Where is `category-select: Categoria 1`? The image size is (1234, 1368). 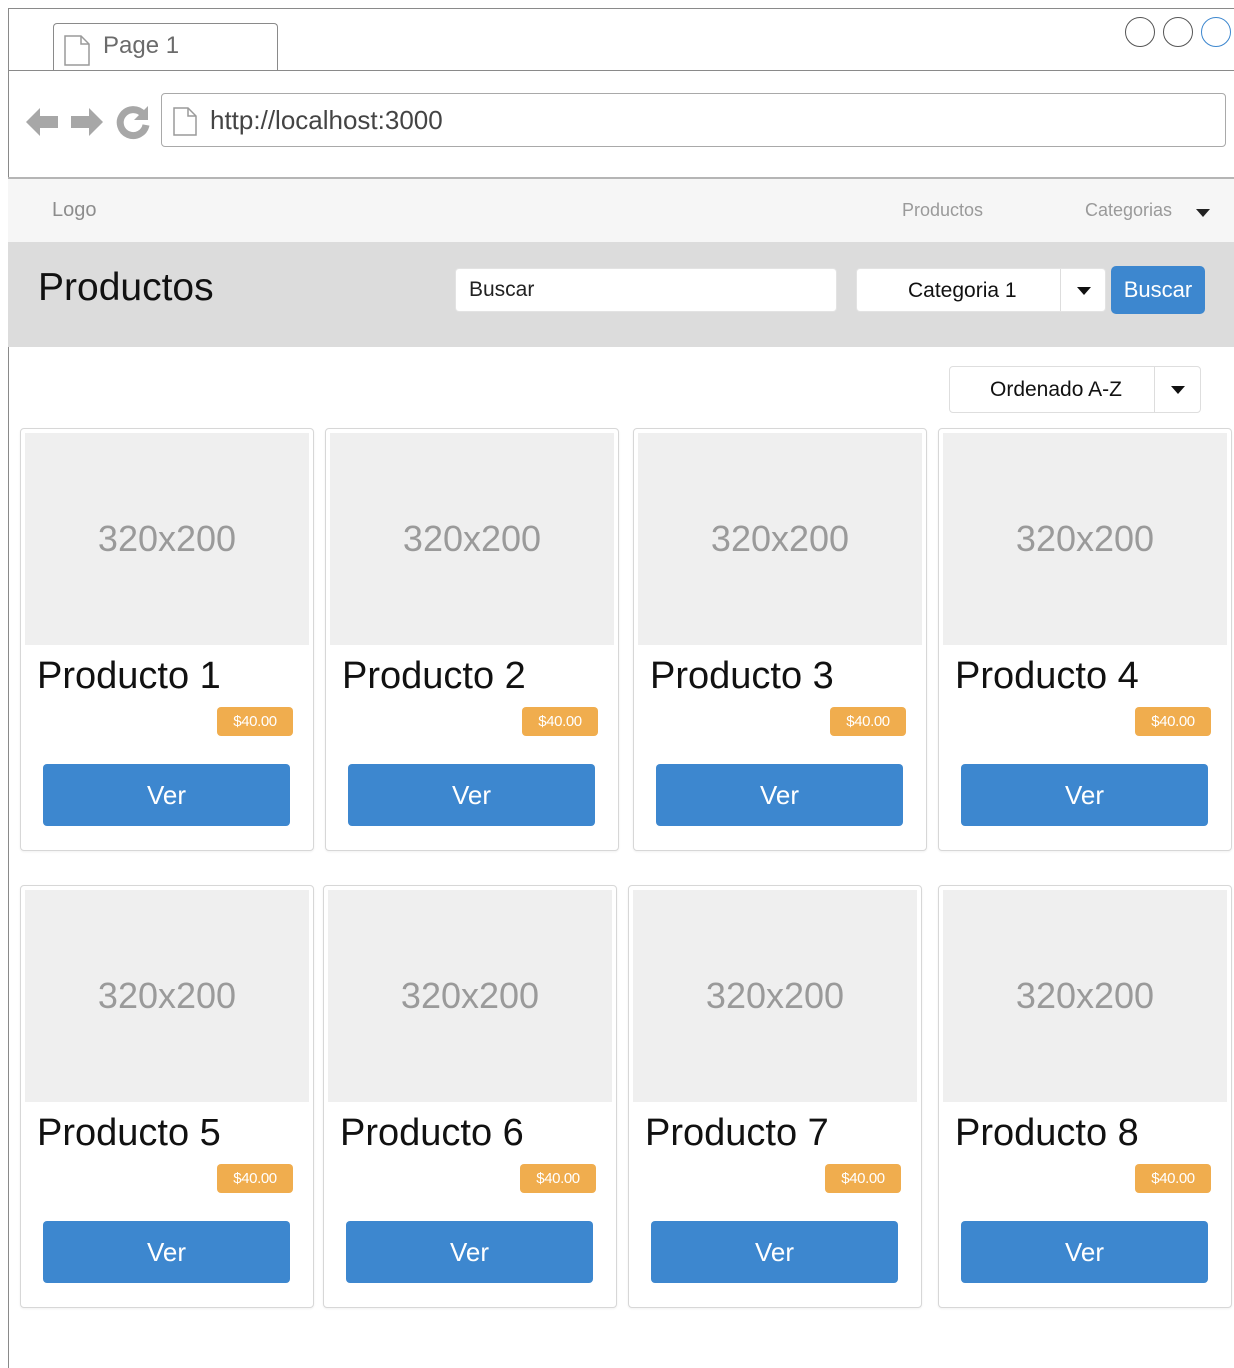 category-select: Categoria 1 is located at coordinates (981, 290).